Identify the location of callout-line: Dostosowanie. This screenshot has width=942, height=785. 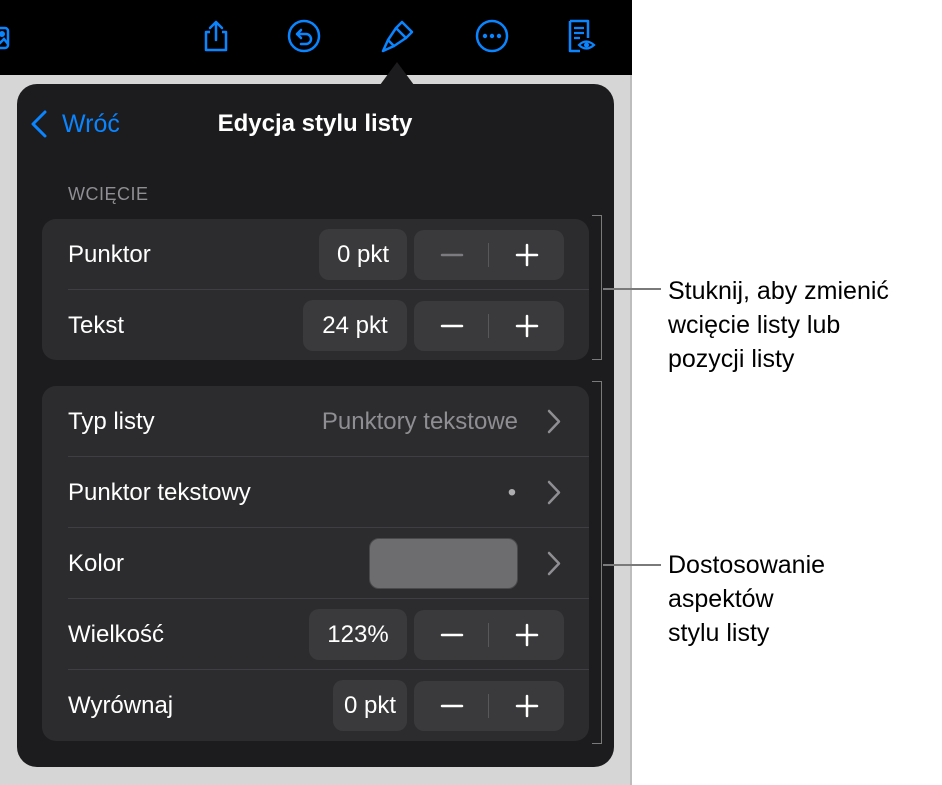
(747, 565).